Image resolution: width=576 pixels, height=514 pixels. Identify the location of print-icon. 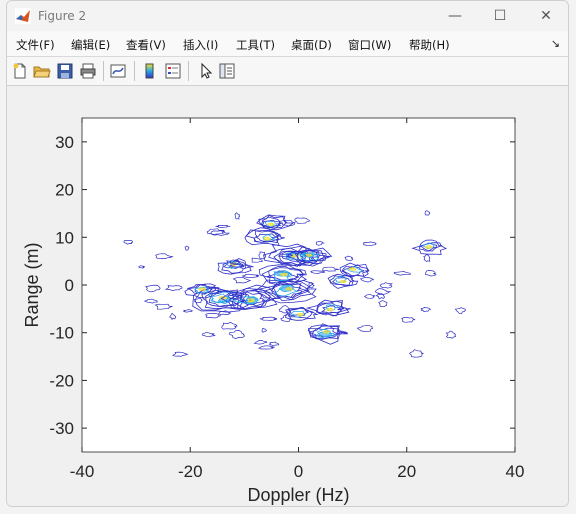
(88, 71).